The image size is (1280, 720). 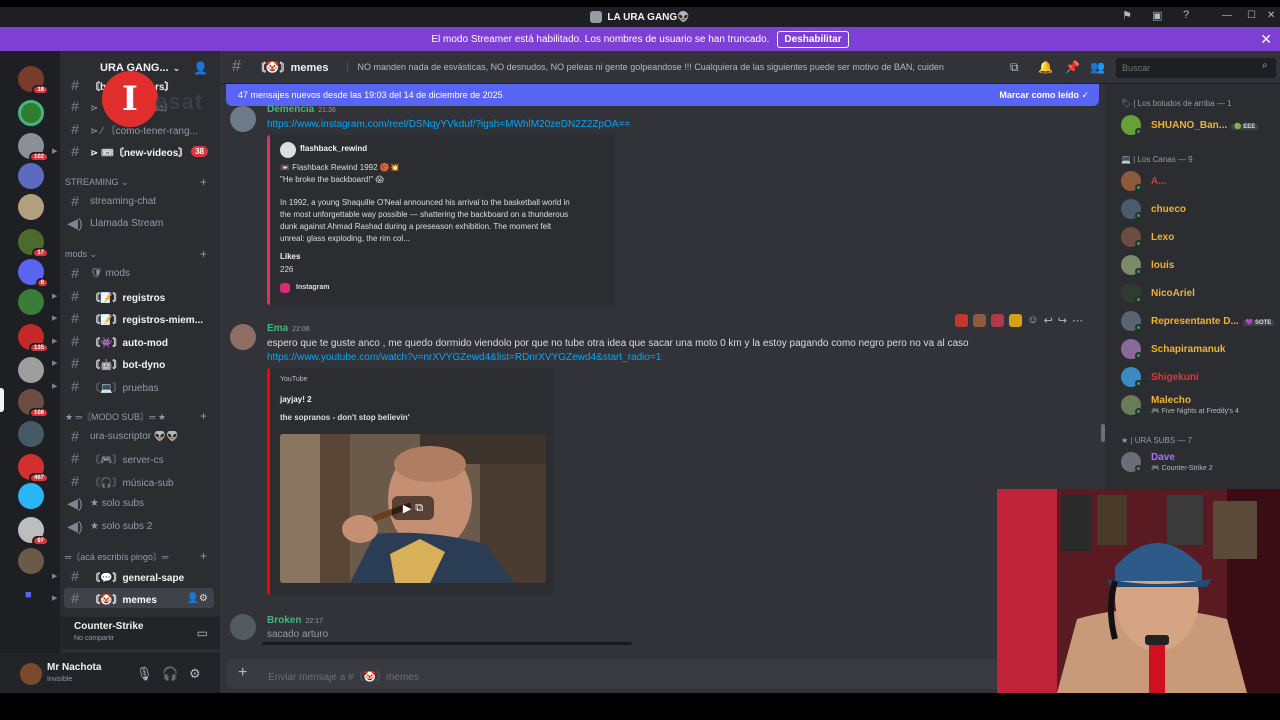 What do you see at coordinates (133, 151) in the screenshot?
I see `channel-new-videos: ▶ # ⋗ 🎟〘new-videos〙 38` at bounding box center [133, 151].